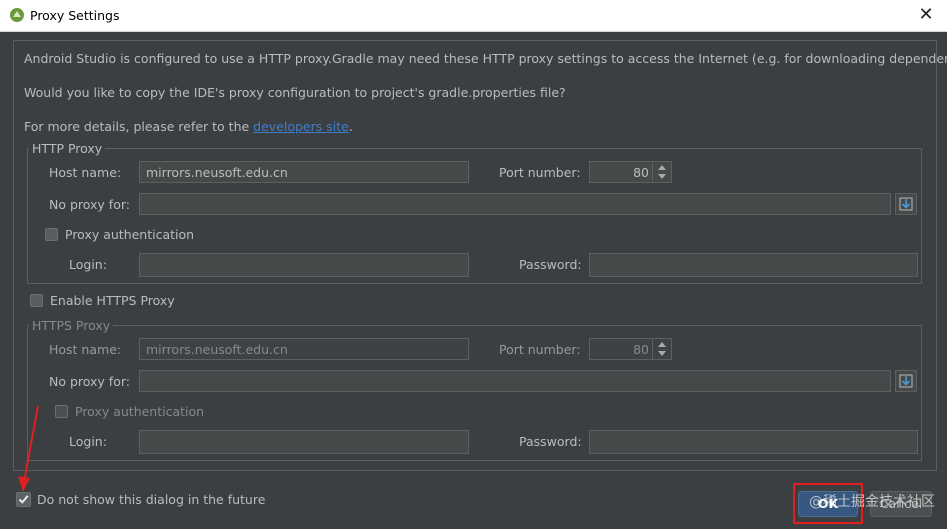 The width and height of the screenshot is (947, 529). Describe the element at coordinates (630, 172) in the screenshot. I see `http-port-stepper: 80` at that location.